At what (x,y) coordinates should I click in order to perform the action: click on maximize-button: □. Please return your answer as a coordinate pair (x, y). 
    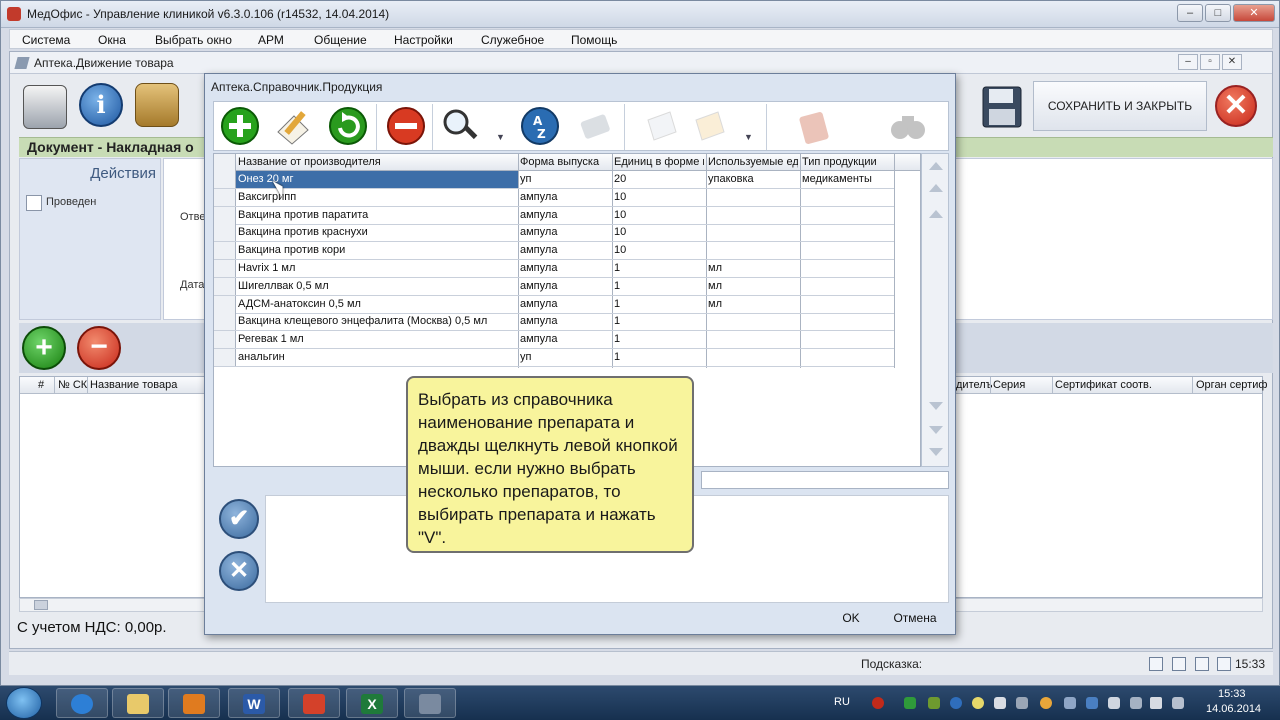
    Looking at the image, I should click on (1218, 13).